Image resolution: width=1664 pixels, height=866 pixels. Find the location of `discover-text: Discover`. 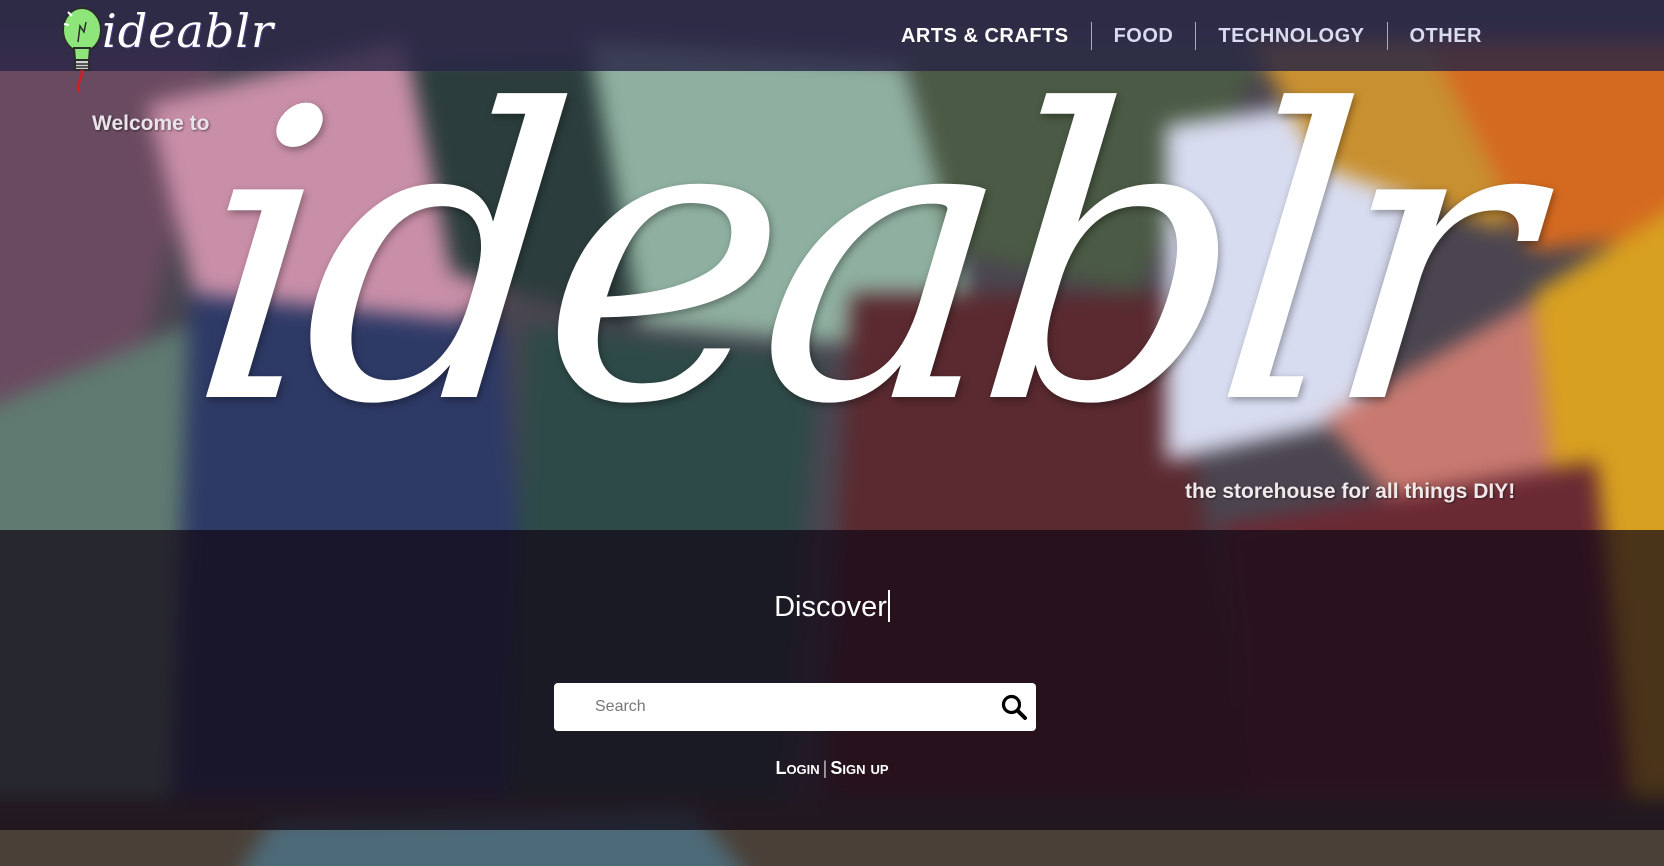

discover-text: Discover is located at coordinates (830, 607).